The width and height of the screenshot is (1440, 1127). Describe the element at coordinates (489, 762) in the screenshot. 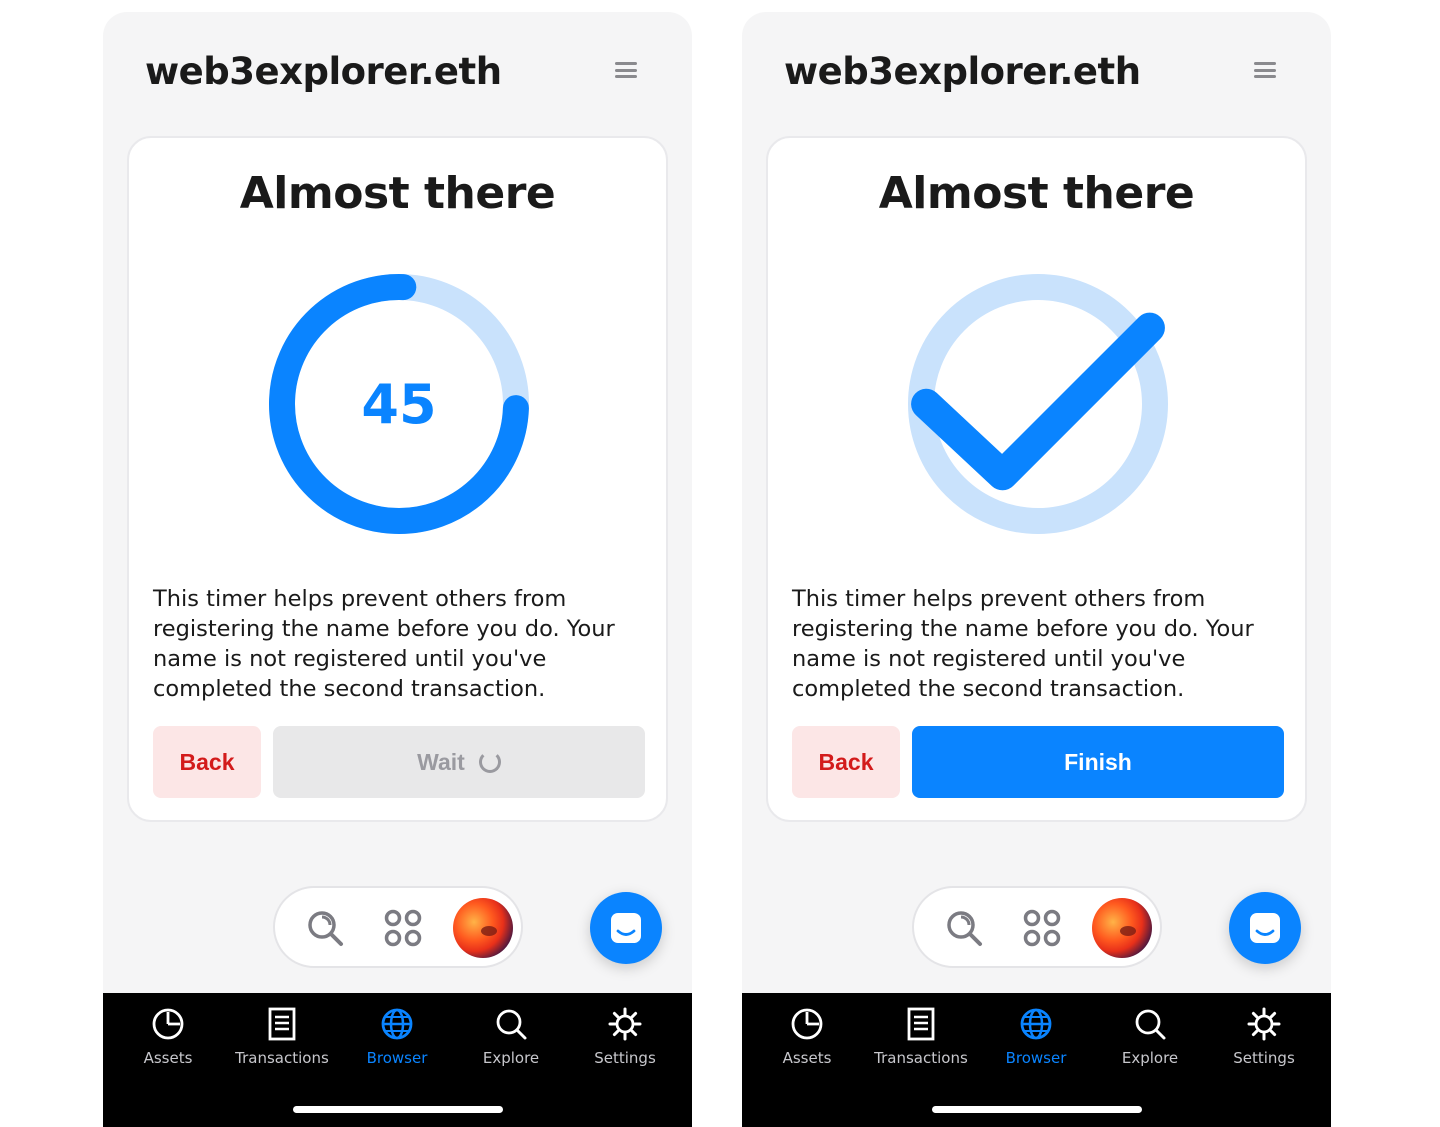

I see `loading-spinner-icon` at that location.